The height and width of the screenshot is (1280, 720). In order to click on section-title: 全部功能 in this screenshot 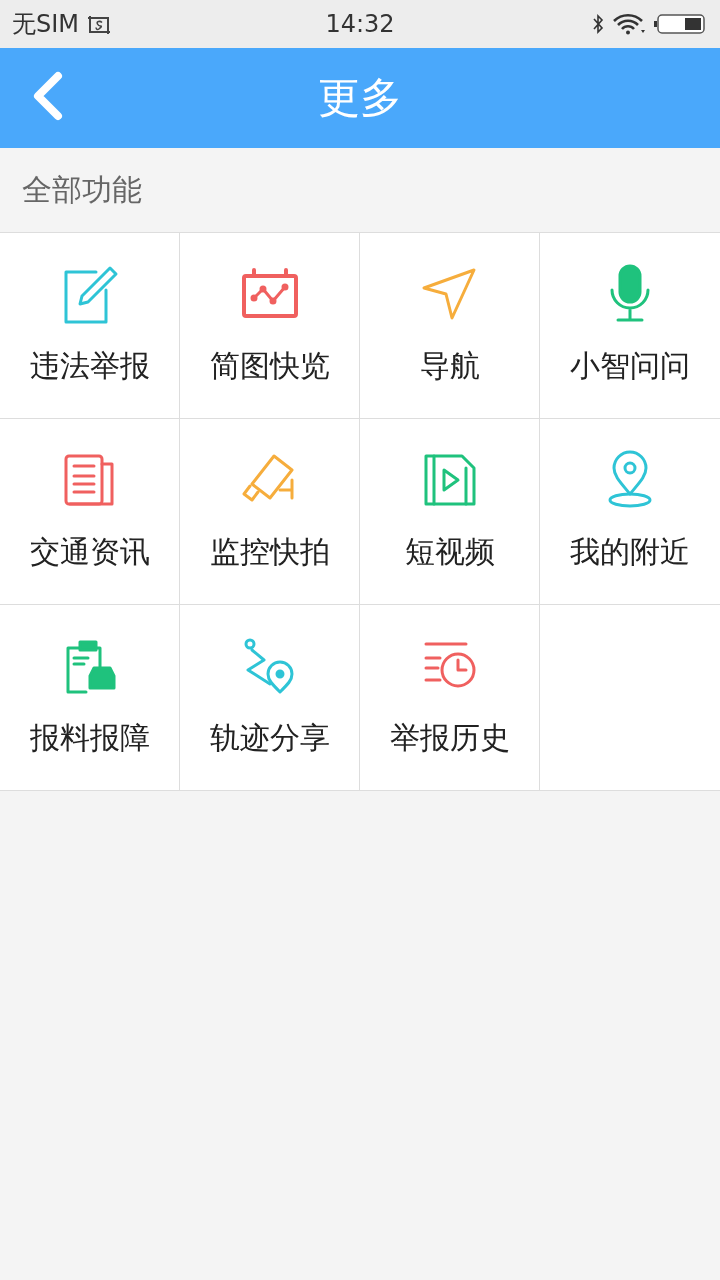, I will do `click(82, 189)`.